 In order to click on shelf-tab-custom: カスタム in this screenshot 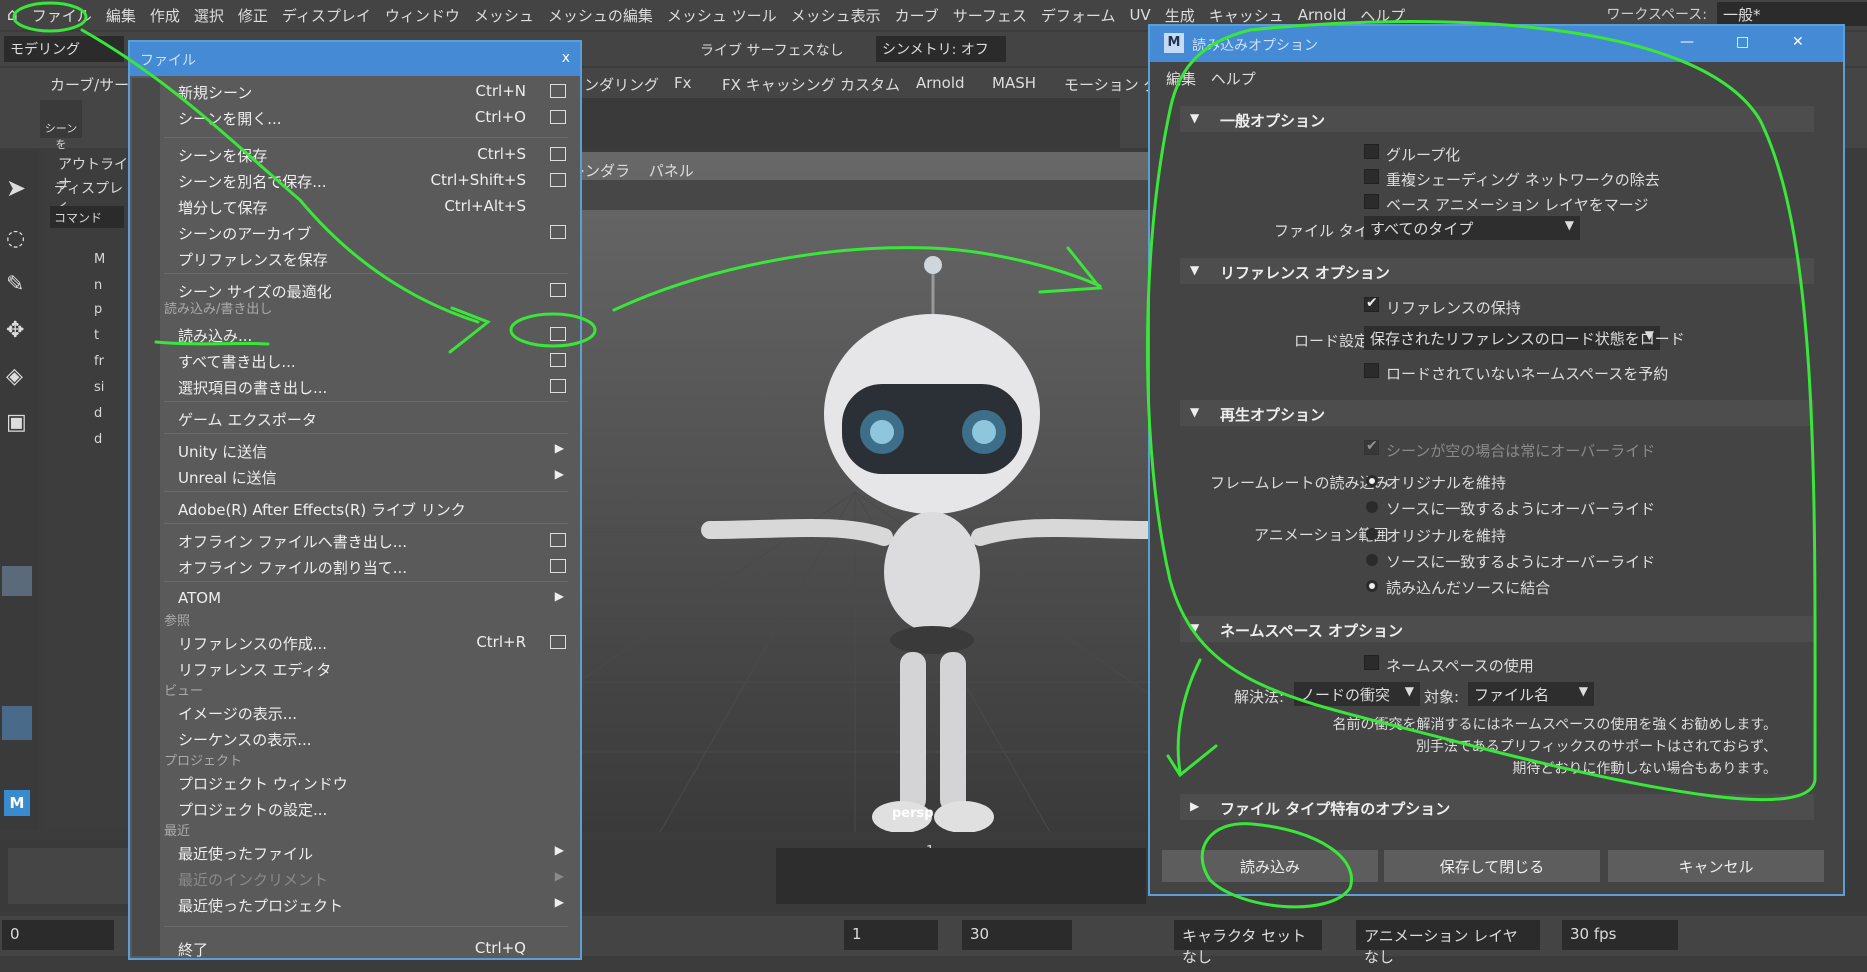, I will do `click(870, 85)`.